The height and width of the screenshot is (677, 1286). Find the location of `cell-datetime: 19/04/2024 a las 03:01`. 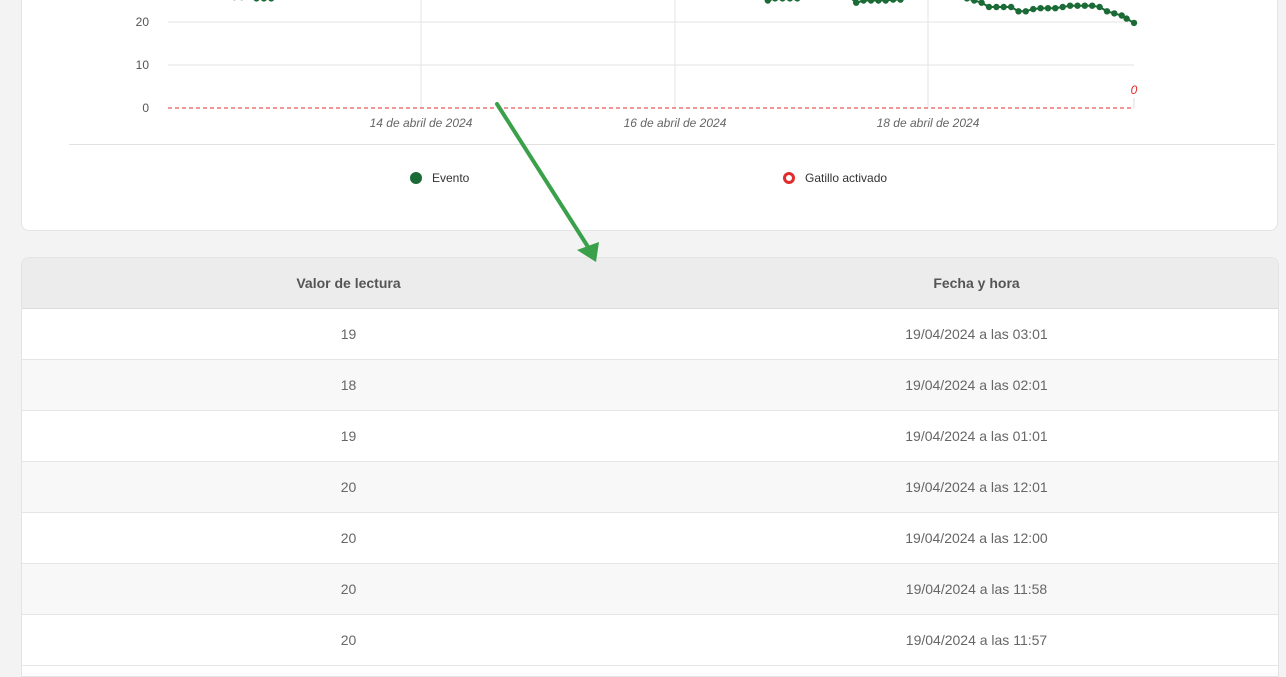

cell-datetime: 19/04/2024 a las 03:01 is located at coordinates (976, 334).